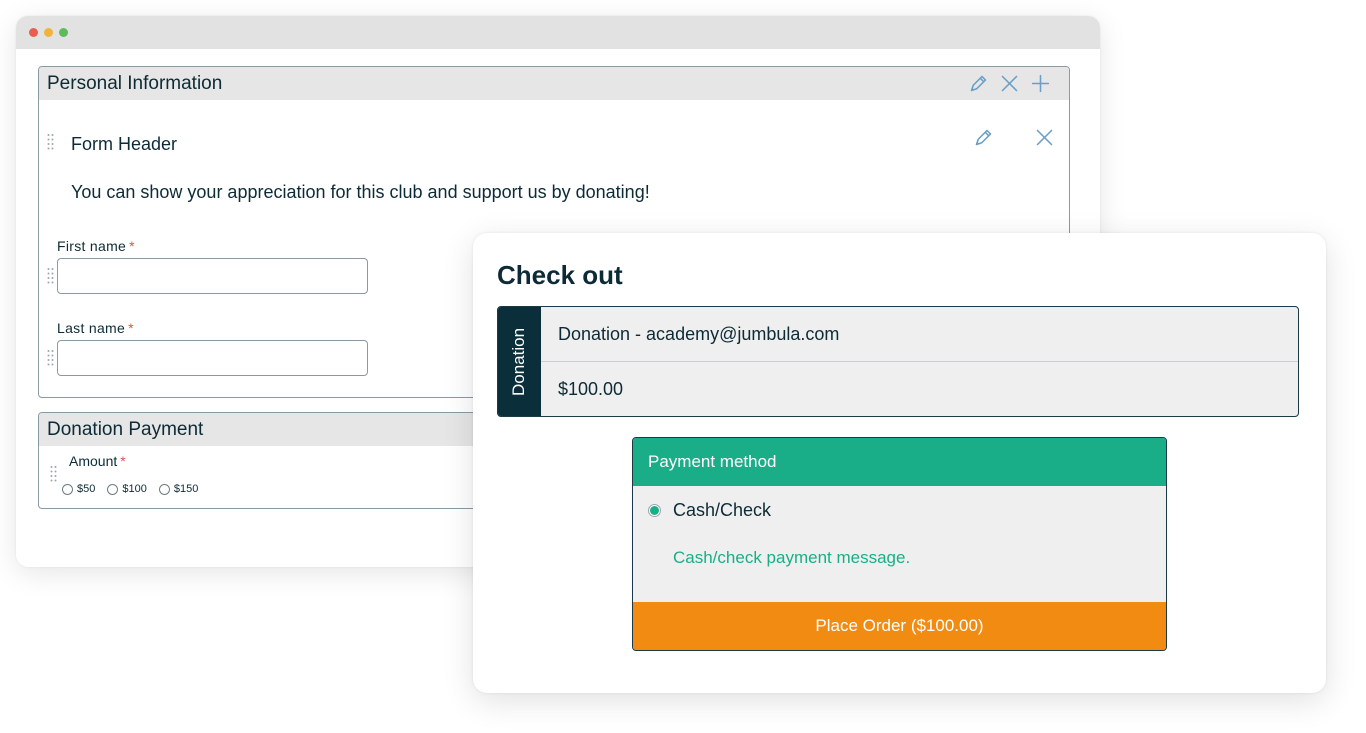 This screenshot has width=1366, height=733. What do you see at coordinates (1040, 83) in the screenshot?
I see `plus-icon` at bounding box center [1040, 83].